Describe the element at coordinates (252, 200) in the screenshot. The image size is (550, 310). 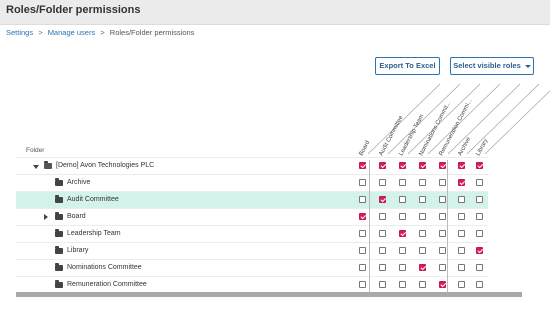
I see `table-row: Audit Committee` at that location.